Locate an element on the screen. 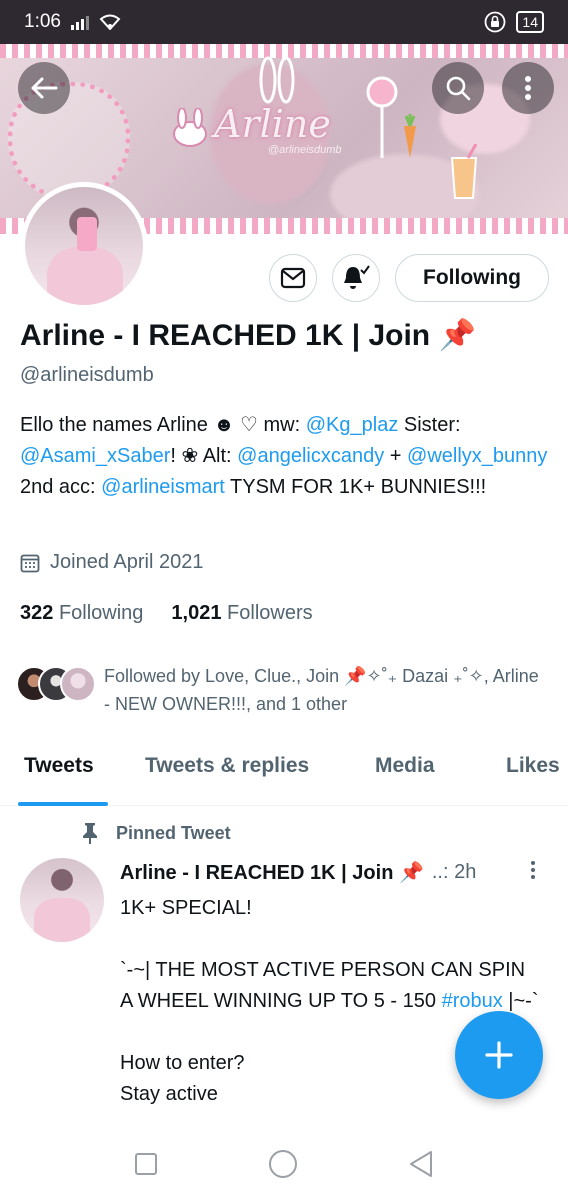 The image size is (568, 1200). tweet-text: How to enter? is located at coordinates (182, 1063).